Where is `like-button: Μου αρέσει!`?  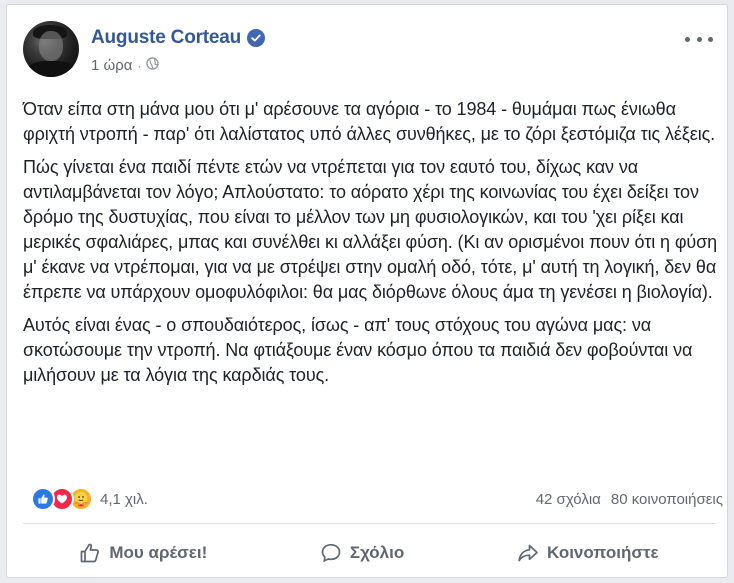
like-button: Μου αρέσει! is located at coordinates (143, 553).